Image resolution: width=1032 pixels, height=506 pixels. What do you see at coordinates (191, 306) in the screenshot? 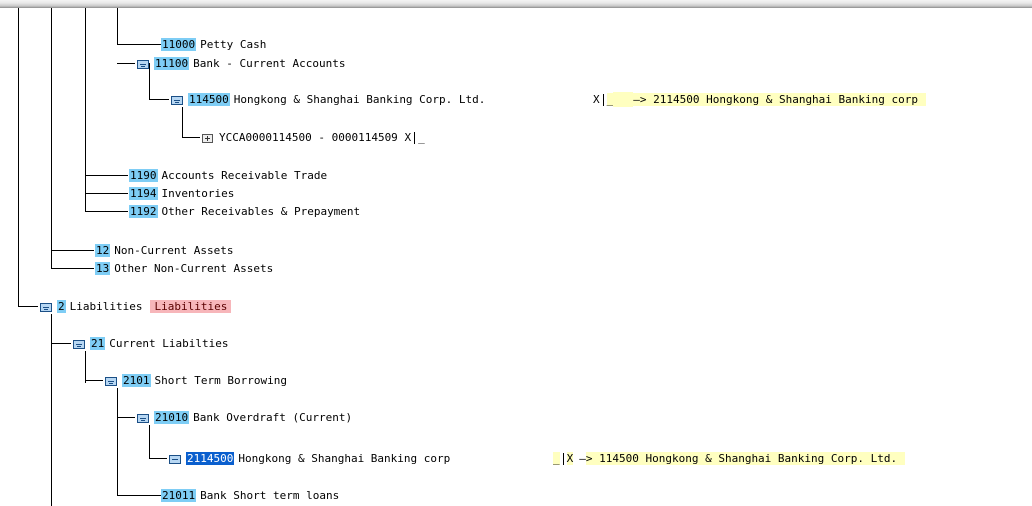
I see `group-tag: Liabilities` at bounding box center [191, 306].